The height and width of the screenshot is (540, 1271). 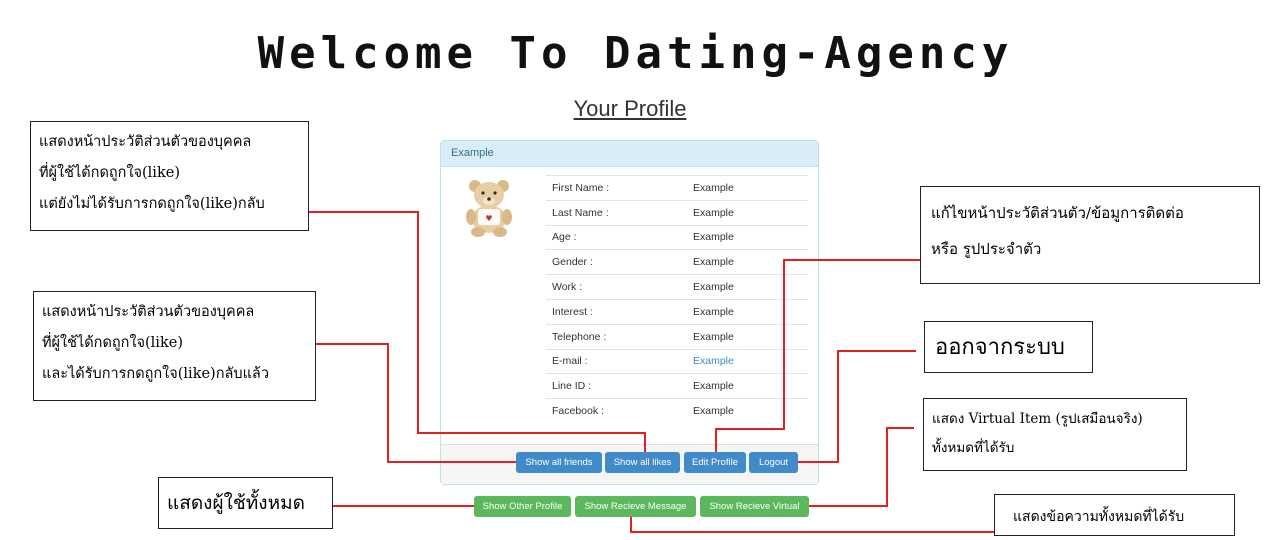 I want to click on profile-row-age: Age : Example, so click(x=677, y=237).